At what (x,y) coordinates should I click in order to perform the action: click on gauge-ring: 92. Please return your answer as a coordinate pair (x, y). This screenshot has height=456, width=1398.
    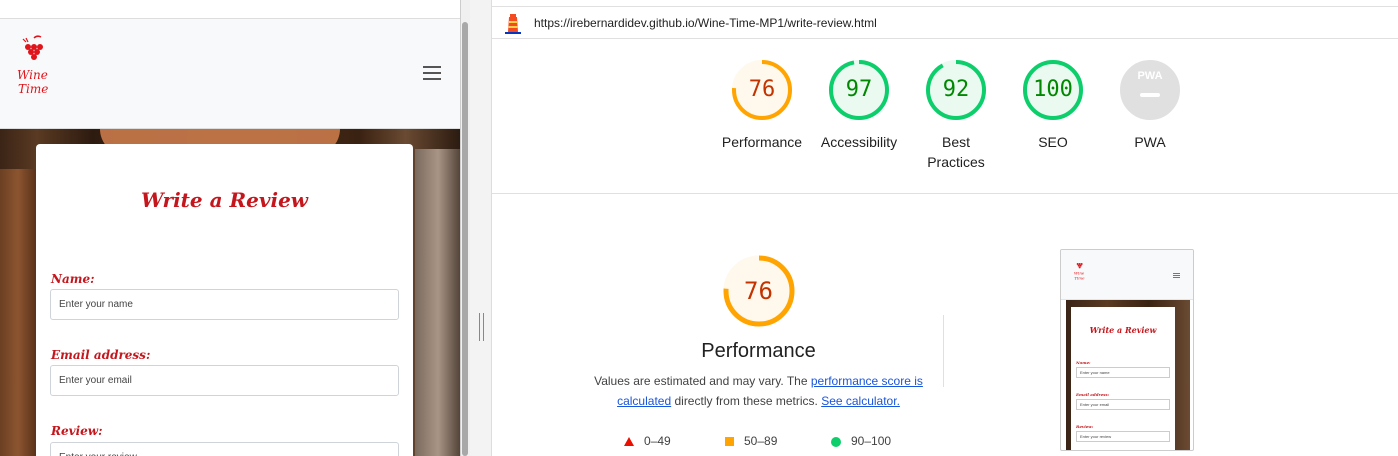
    Looking at the image, I should click on (956, 90).